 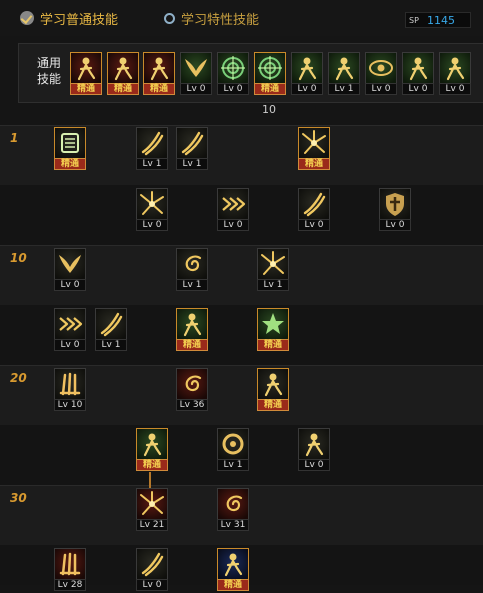 What do you see at coordinates (273, 270) in the screenshot?
I see `skill-r3-c: Lv 1` at bounding box center [273, 270].